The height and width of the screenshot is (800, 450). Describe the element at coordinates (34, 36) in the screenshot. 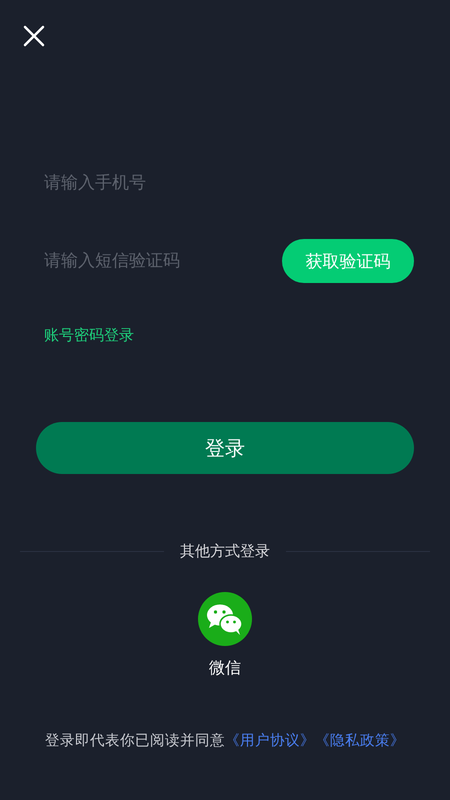

I see `close-icon` at that location.